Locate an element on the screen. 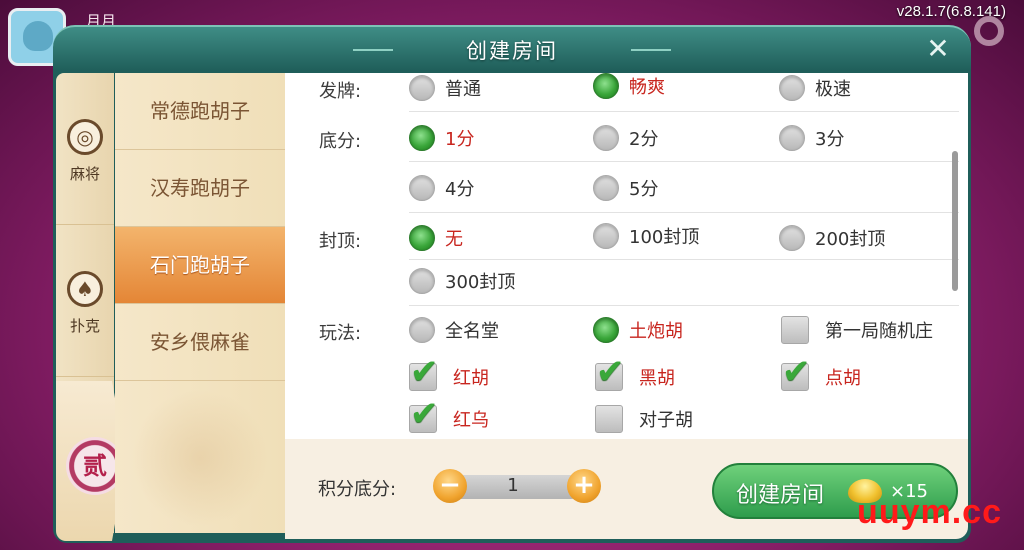 The image size is (1024, 550). category-tab-poker: ♠ 扑克 is located at coordinates (85, 301).